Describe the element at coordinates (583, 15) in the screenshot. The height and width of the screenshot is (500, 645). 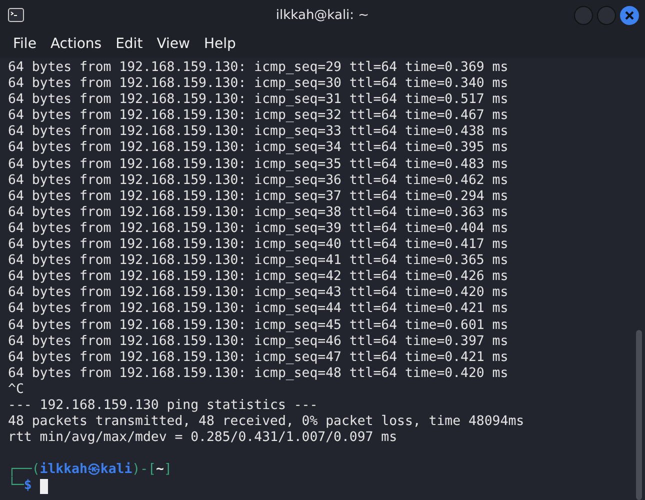
I see `minimize-button` at that location.